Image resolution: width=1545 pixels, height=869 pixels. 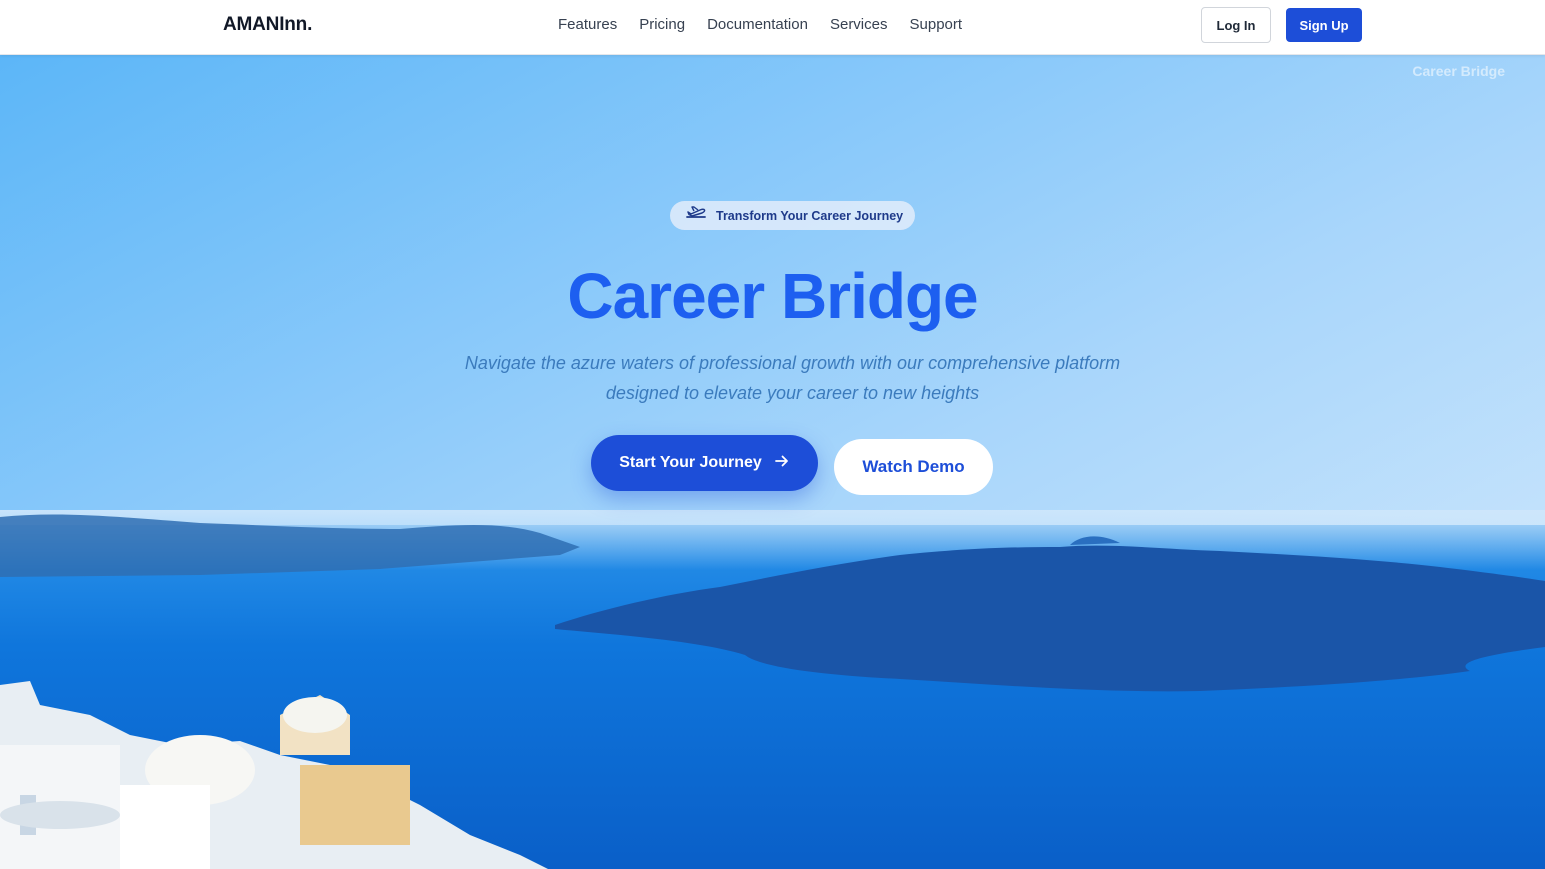 I want to click on nav-link-documentation: Documentation, so click(x=757, y=24).